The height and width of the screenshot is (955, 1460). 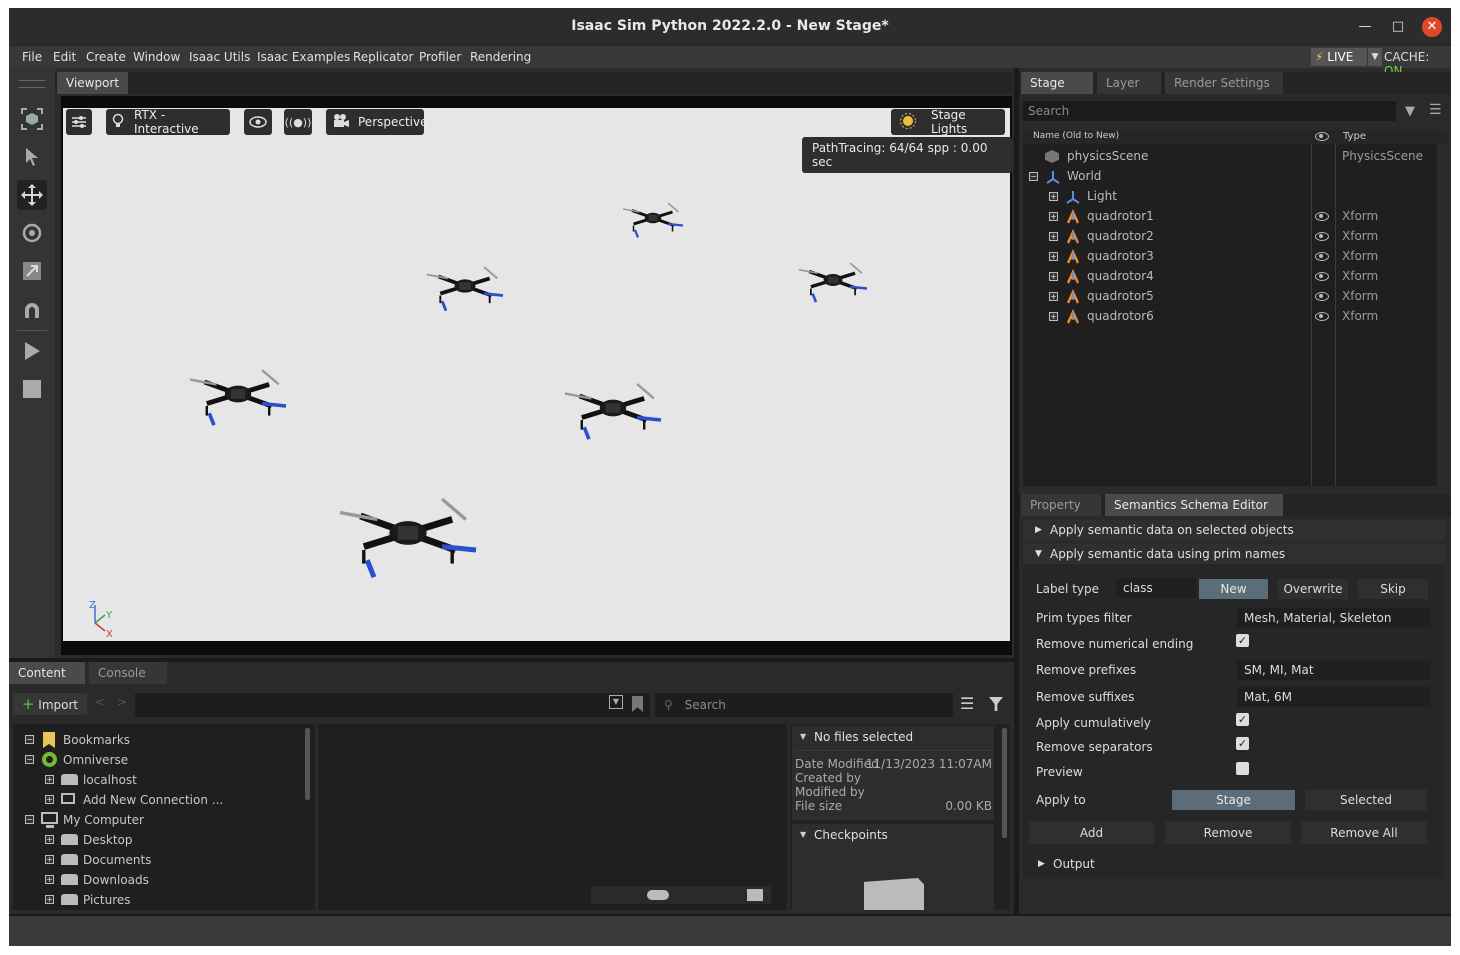 What do you see at coordinates (32, 311) in the screenshot?
I see `snap-magnet-icon` at bounding box center [32, 311].